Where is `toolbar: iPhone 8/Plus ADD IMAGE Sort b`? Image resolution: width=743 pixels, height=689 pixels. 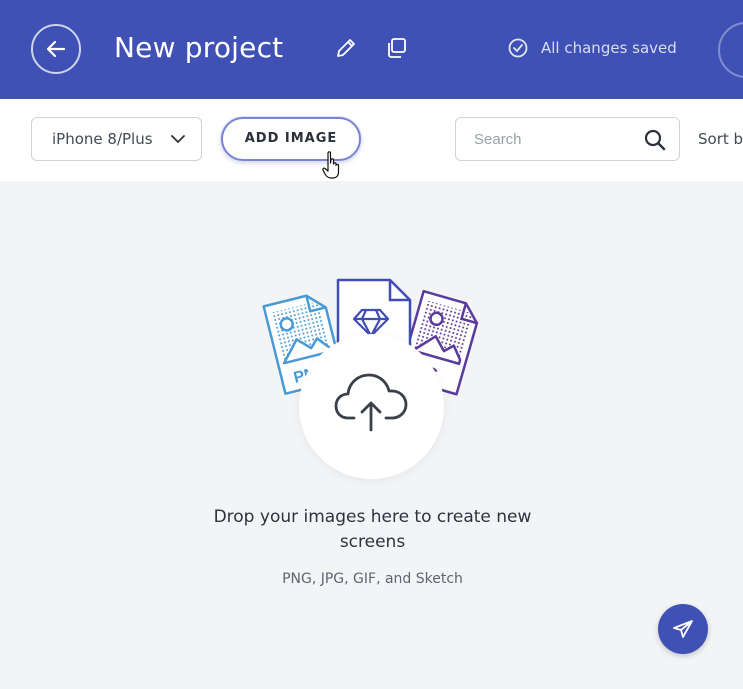
toolbar: iPhone 8/Plus ADD IMAGE Sort b is located at coordinates (371, 140).